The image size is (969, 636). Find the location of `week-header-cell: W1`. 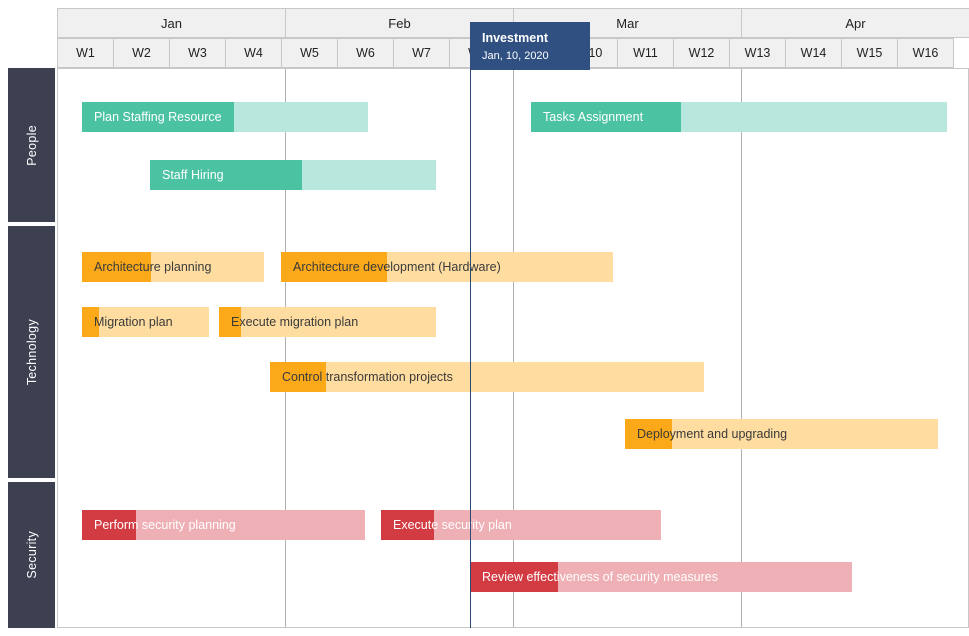

week-header-cell: W1 is located at coordinates (85, 53).